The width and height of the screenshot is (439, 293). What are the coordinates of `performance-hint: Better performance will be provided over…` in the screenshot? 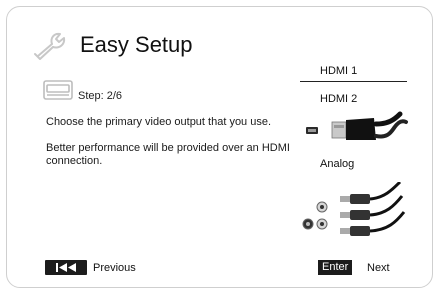 It's located at (168, 154).